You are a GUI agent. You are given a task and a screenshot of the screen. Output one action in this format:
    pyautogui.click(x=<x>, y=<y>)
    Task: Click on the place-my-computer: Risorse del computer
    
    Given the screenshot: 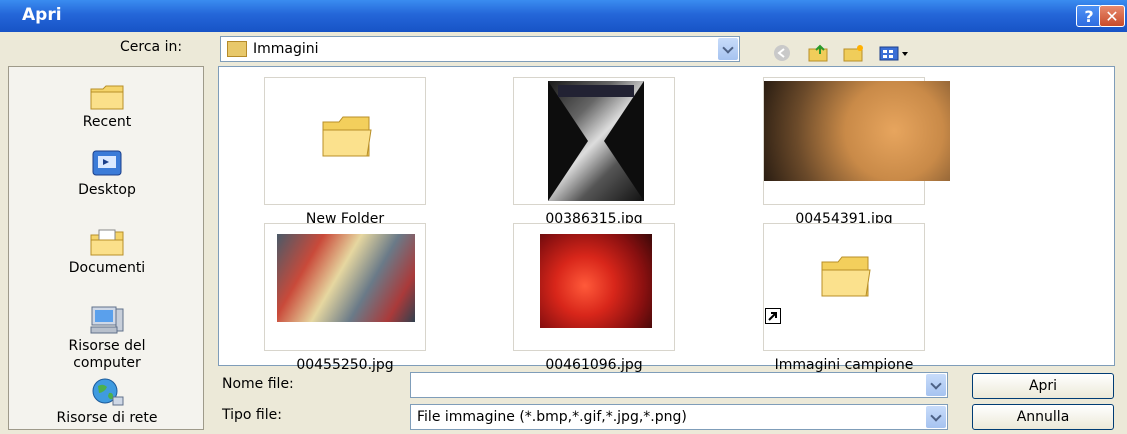 What is the action you would take?
    pyautogui.click(x=107, y=338)
    